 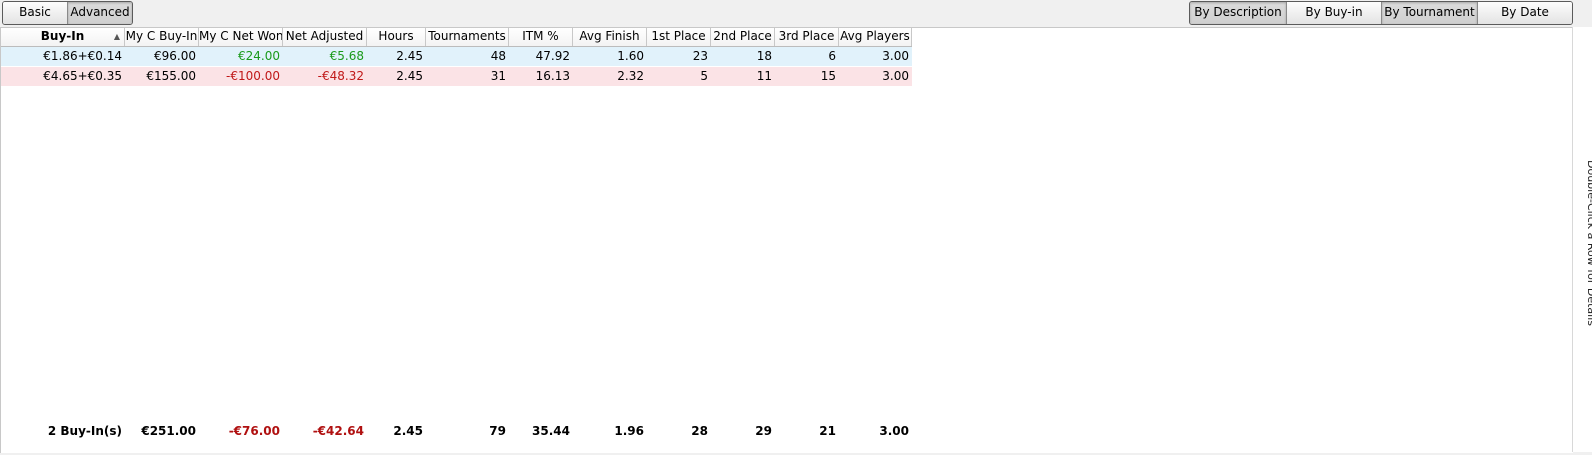 What do you see at coordinates (743, 37) in the screenshot?
I see `column-header-2nd-place: 2nd Place` at bounding box center [743, 37].